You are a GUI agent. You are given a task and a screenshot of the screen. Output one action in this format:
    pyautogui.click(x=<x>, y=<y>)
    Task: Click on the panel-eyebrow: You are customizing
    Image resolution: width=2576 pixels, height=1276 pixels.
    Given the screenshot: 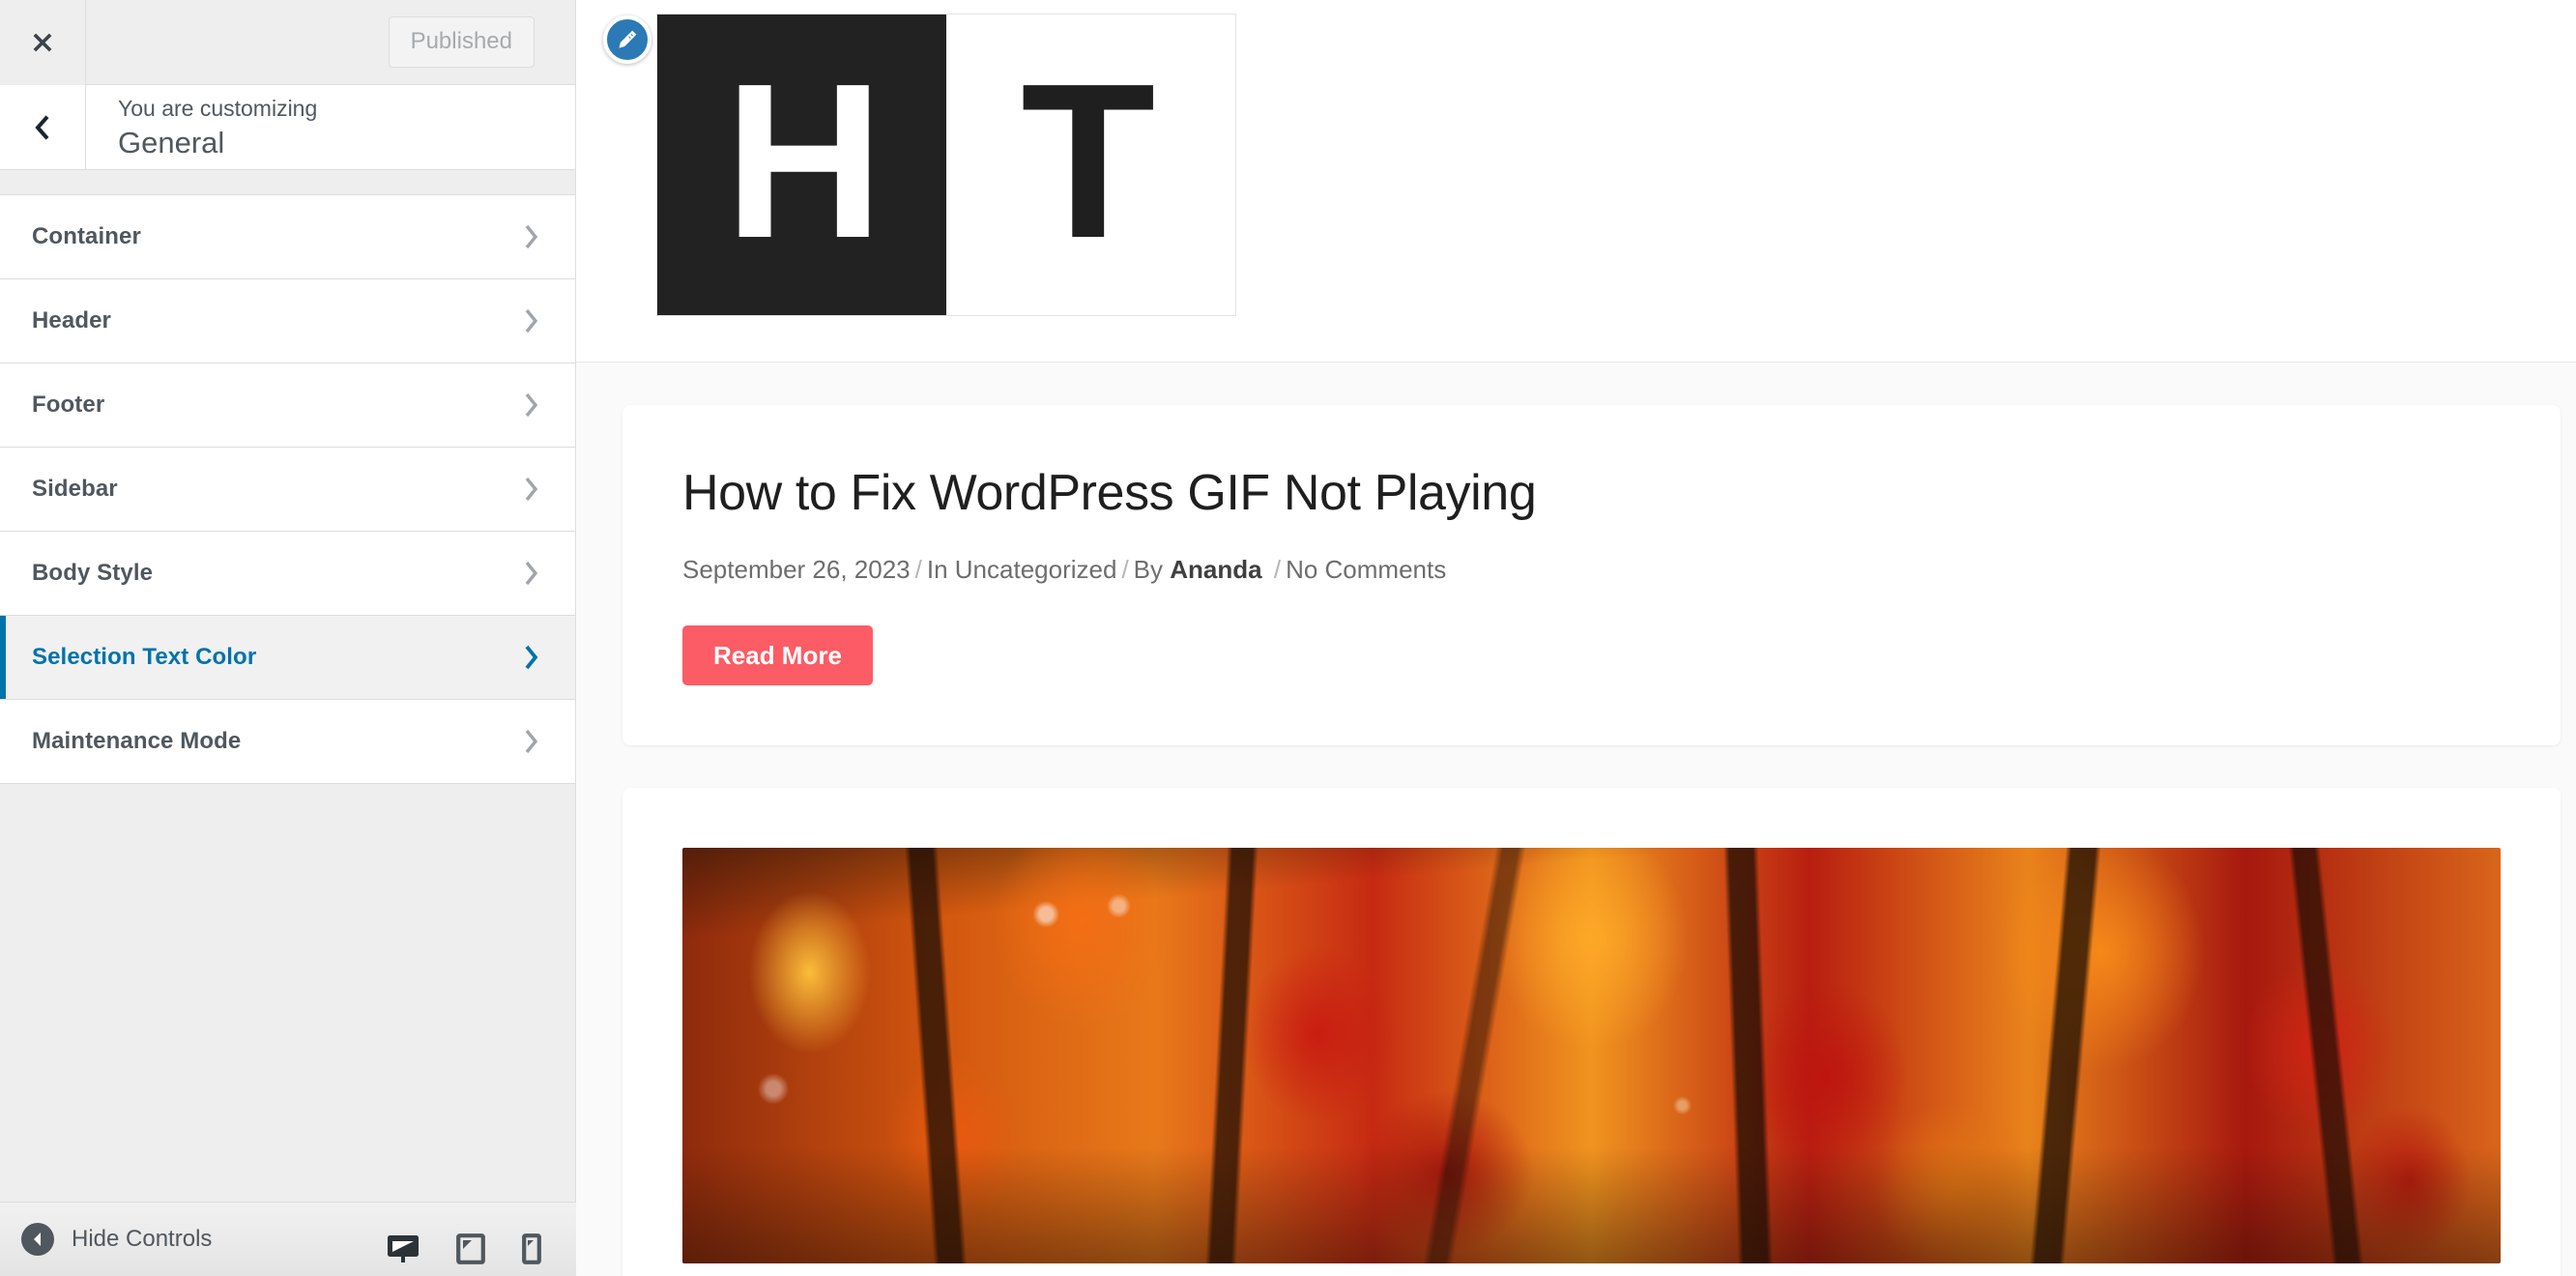 What is the action you would take?
    pyautogui.click(x=218, y=108)
    